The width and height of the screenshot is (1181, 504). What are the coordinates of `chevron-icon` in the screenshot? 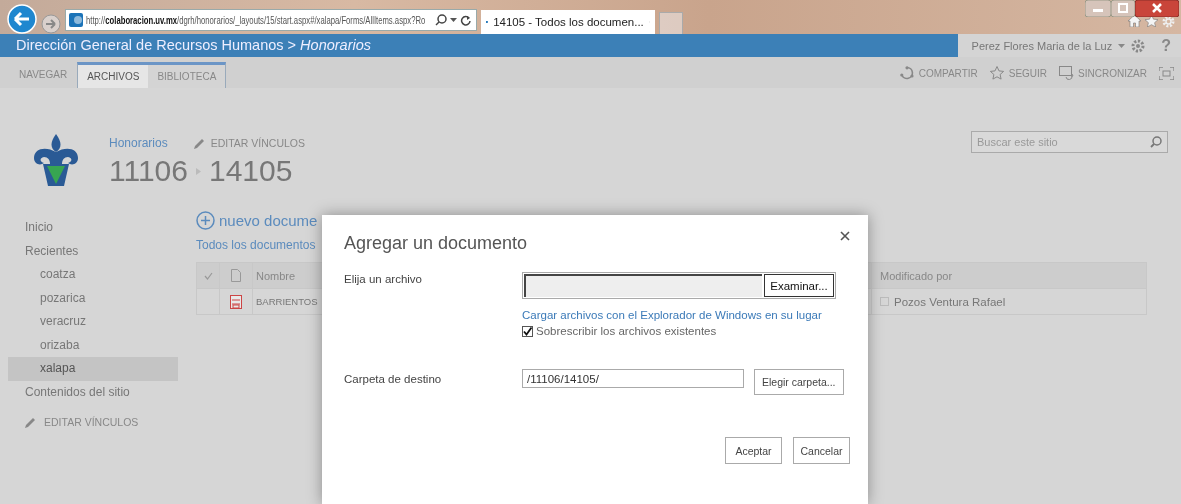 It's located at (198, 171).